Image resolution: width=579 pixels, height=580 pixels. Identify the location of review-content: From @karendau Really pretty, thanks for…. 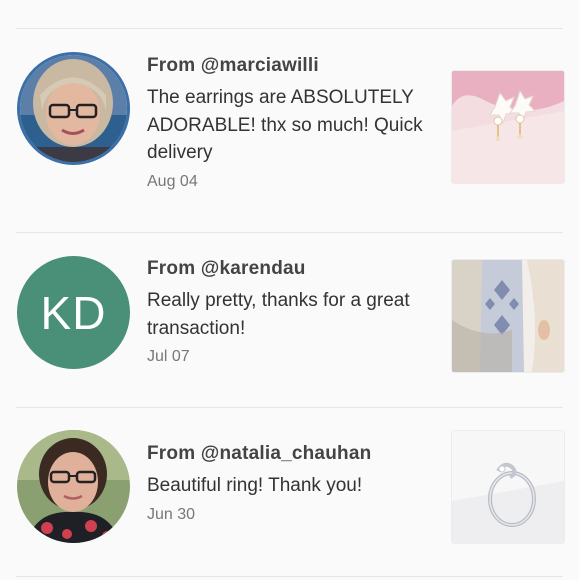
(292, 312).